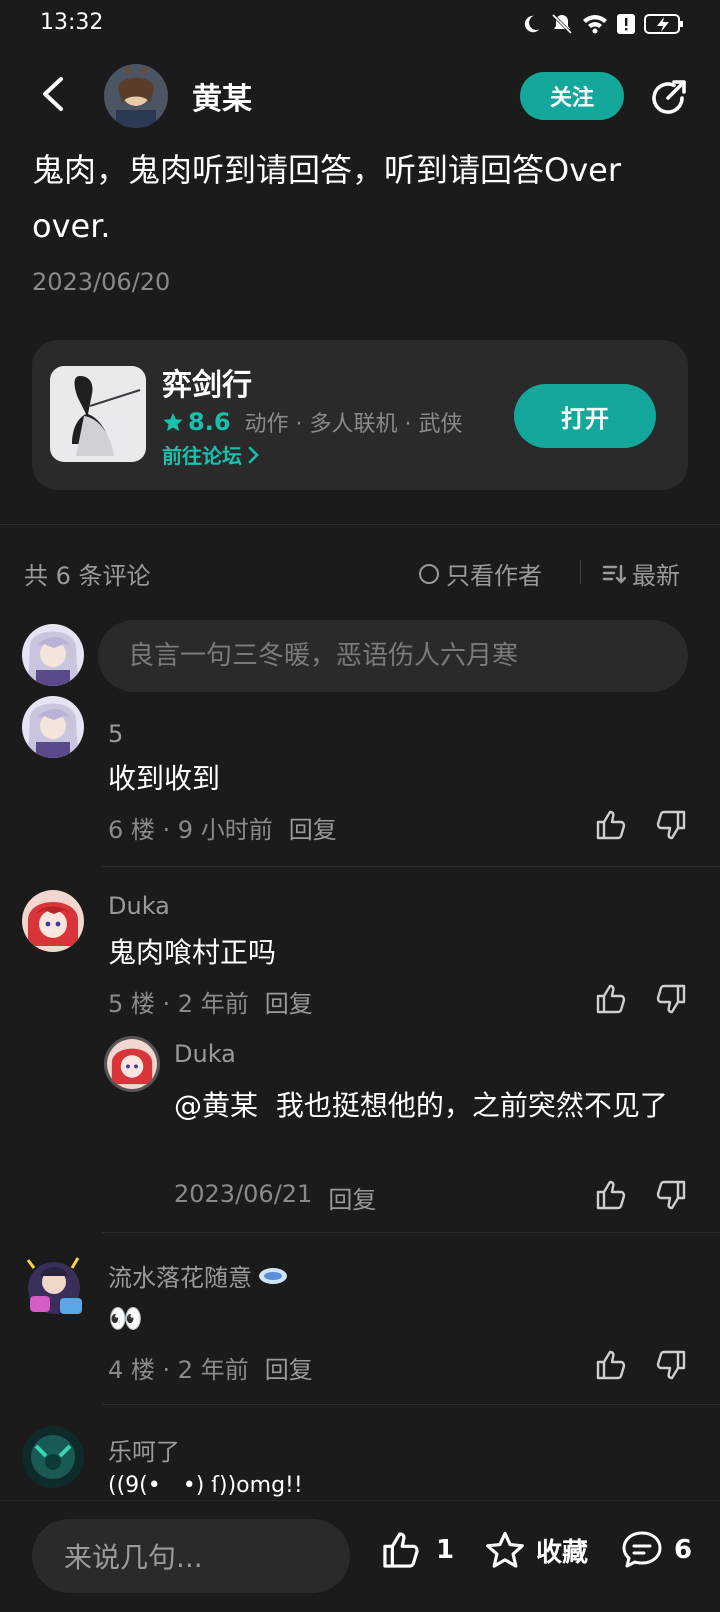 The height and width of the screenshot is (1612, 720). What do you see at coordinates (445, 1550) in the screenshot?
I see `like-count: 1` at bounding box center [445, 1550].